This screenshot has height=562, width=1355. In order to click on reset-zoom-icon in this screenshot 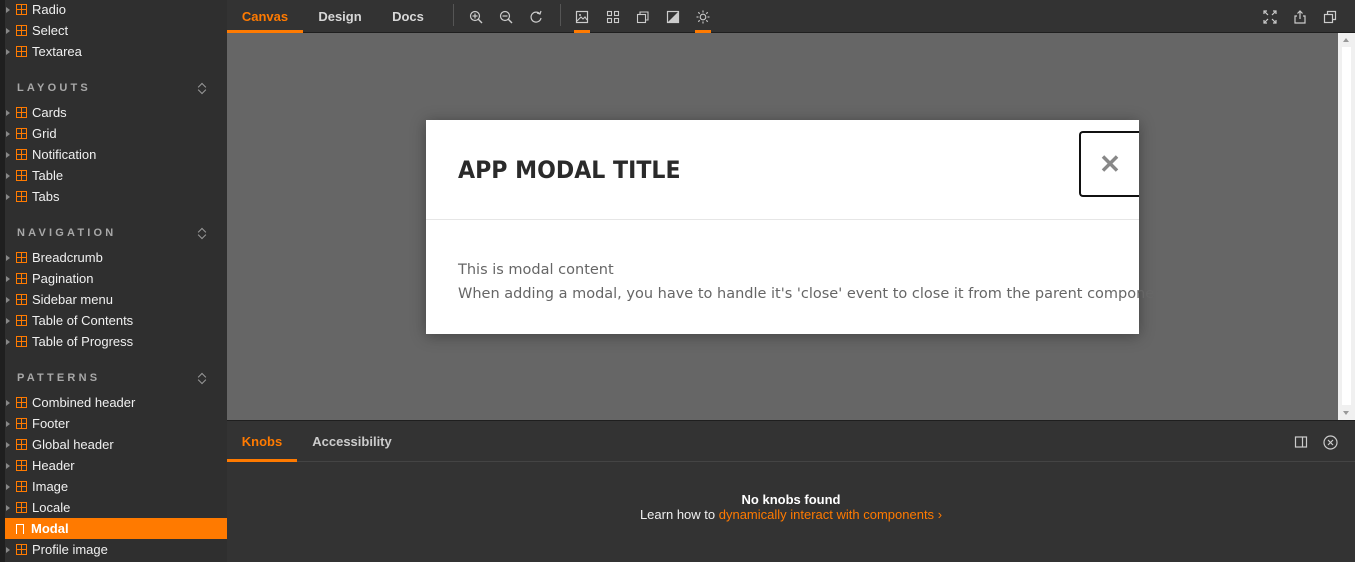, I will do `click(536, 16)`.